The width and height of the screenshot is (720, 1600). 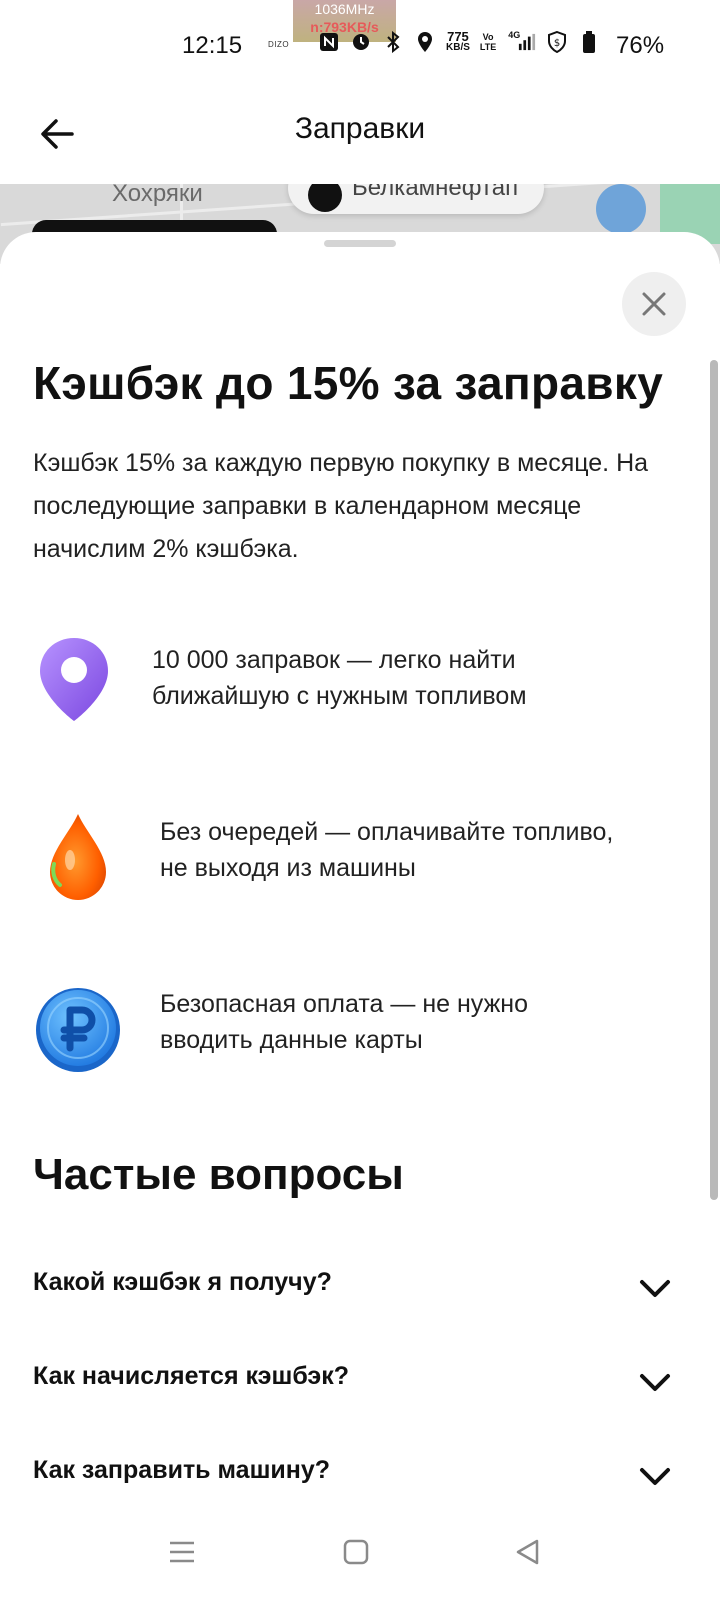 What do you see at coordinates (714, 780) in the screenshot?
I see `scrollbar` at bounding box center [714, 780].